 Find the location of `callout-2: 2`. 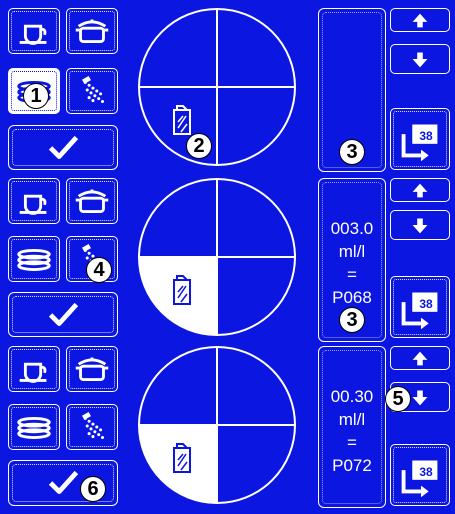

callout-2: 2 is located at coordinates (199, 146).